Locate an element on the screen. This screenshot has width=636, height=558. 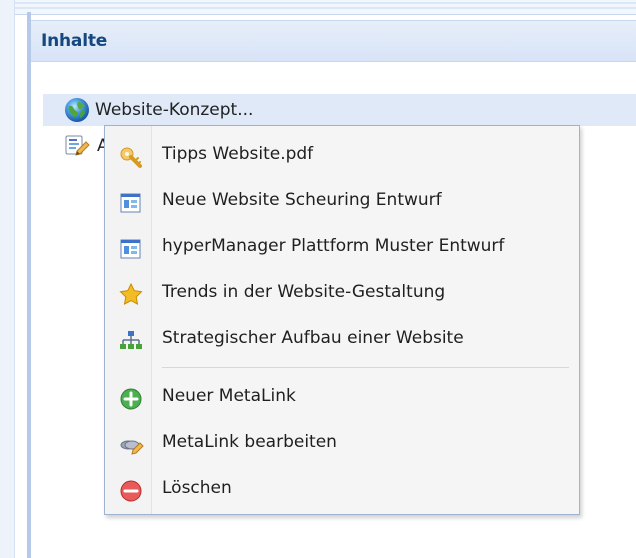
menu-item-hypermanager-plattform: hyperManager Plattform Muster Entwurf is located at coordinates (342, 249).